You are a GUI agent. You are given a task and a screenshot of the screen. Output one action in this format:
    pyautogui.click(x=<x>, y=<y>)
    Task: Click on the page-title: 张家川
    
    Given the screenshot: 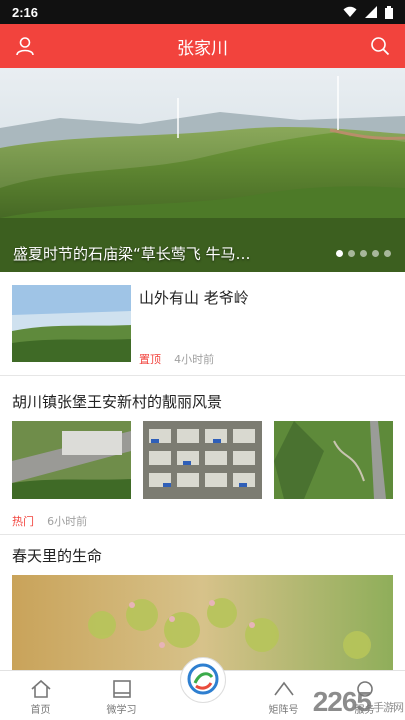 What is the action you would take?
    pyautogui.click(x=202, y=48)
    